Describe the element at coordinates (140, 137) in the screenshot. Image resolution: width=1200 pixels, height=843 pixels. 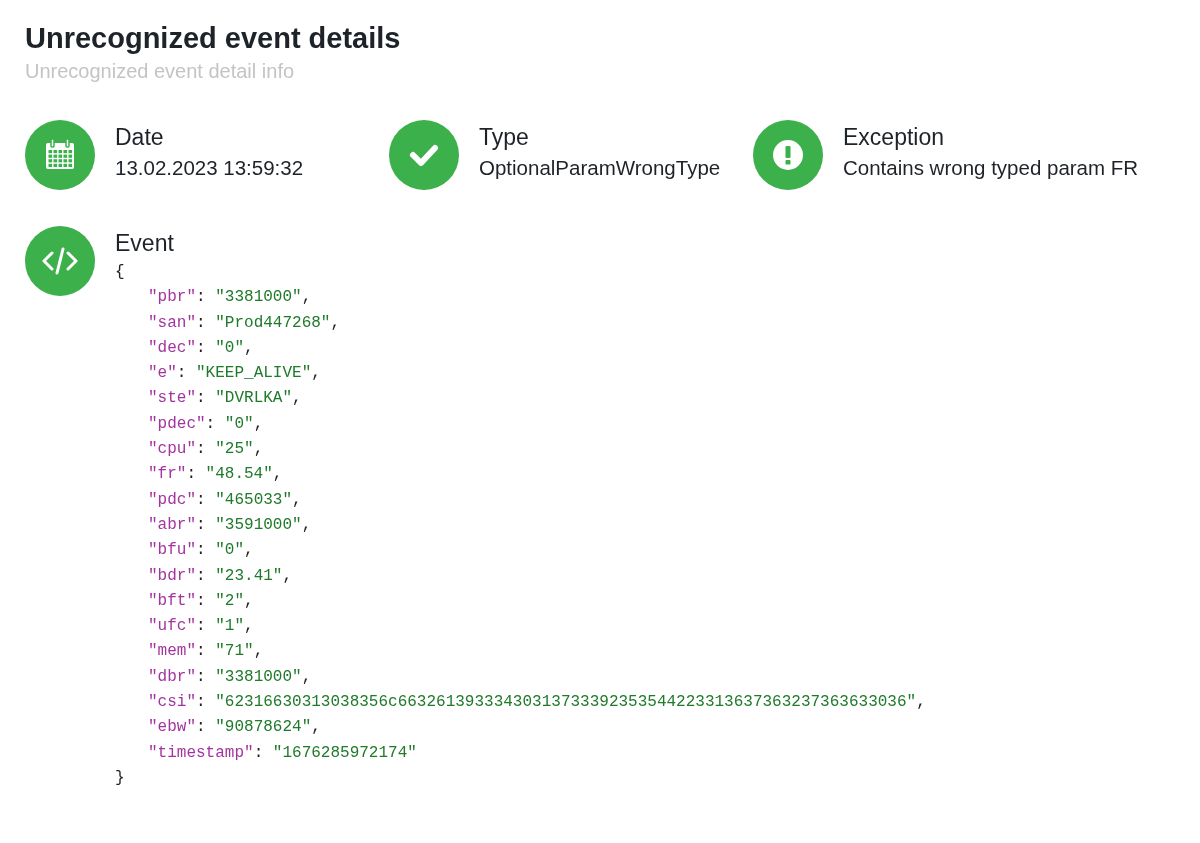
I see `detail-label: Date` at that location.